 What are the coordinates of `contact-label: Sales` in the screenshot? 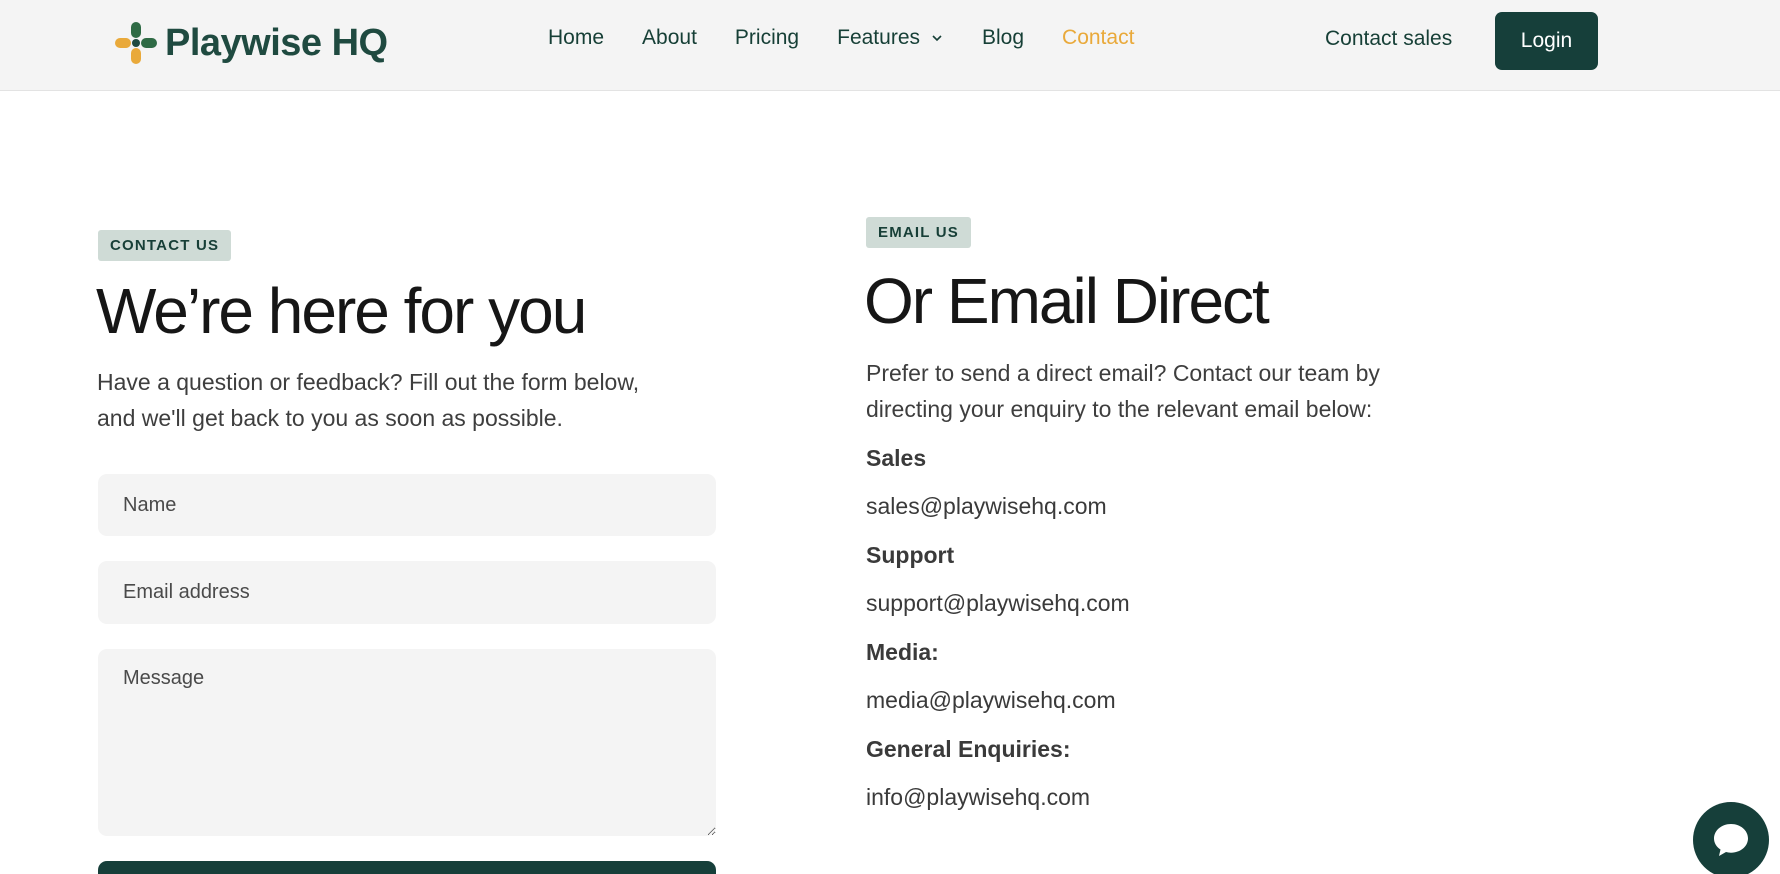 It's located at (896, 458).